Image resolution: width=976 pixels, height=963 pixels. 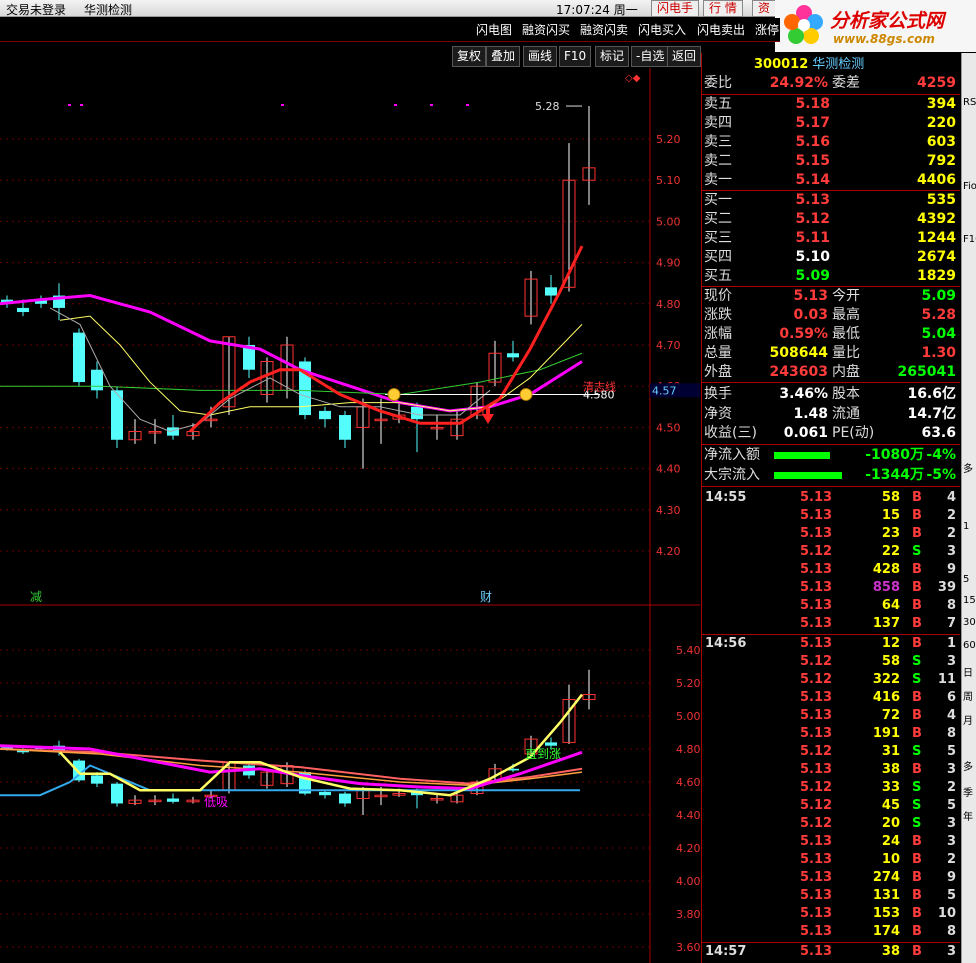 What do you see at coordinates (831, 624) in the screenshot?
I see `tick-row: 5.13 137 B 7` at bounding box center [831, 624].